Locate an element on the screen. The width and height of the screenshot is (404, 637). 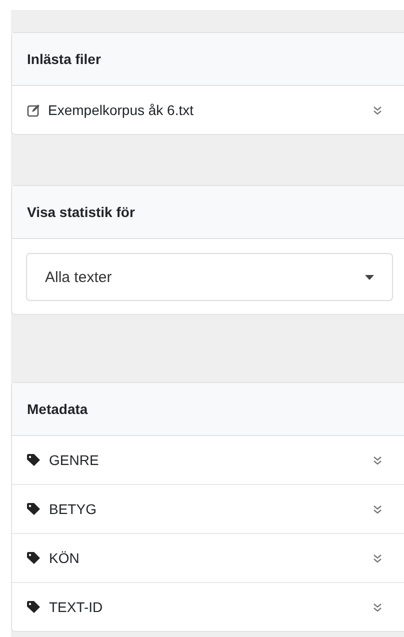
metadata-item: TEXT-ID is located at coordinates (208, 606).